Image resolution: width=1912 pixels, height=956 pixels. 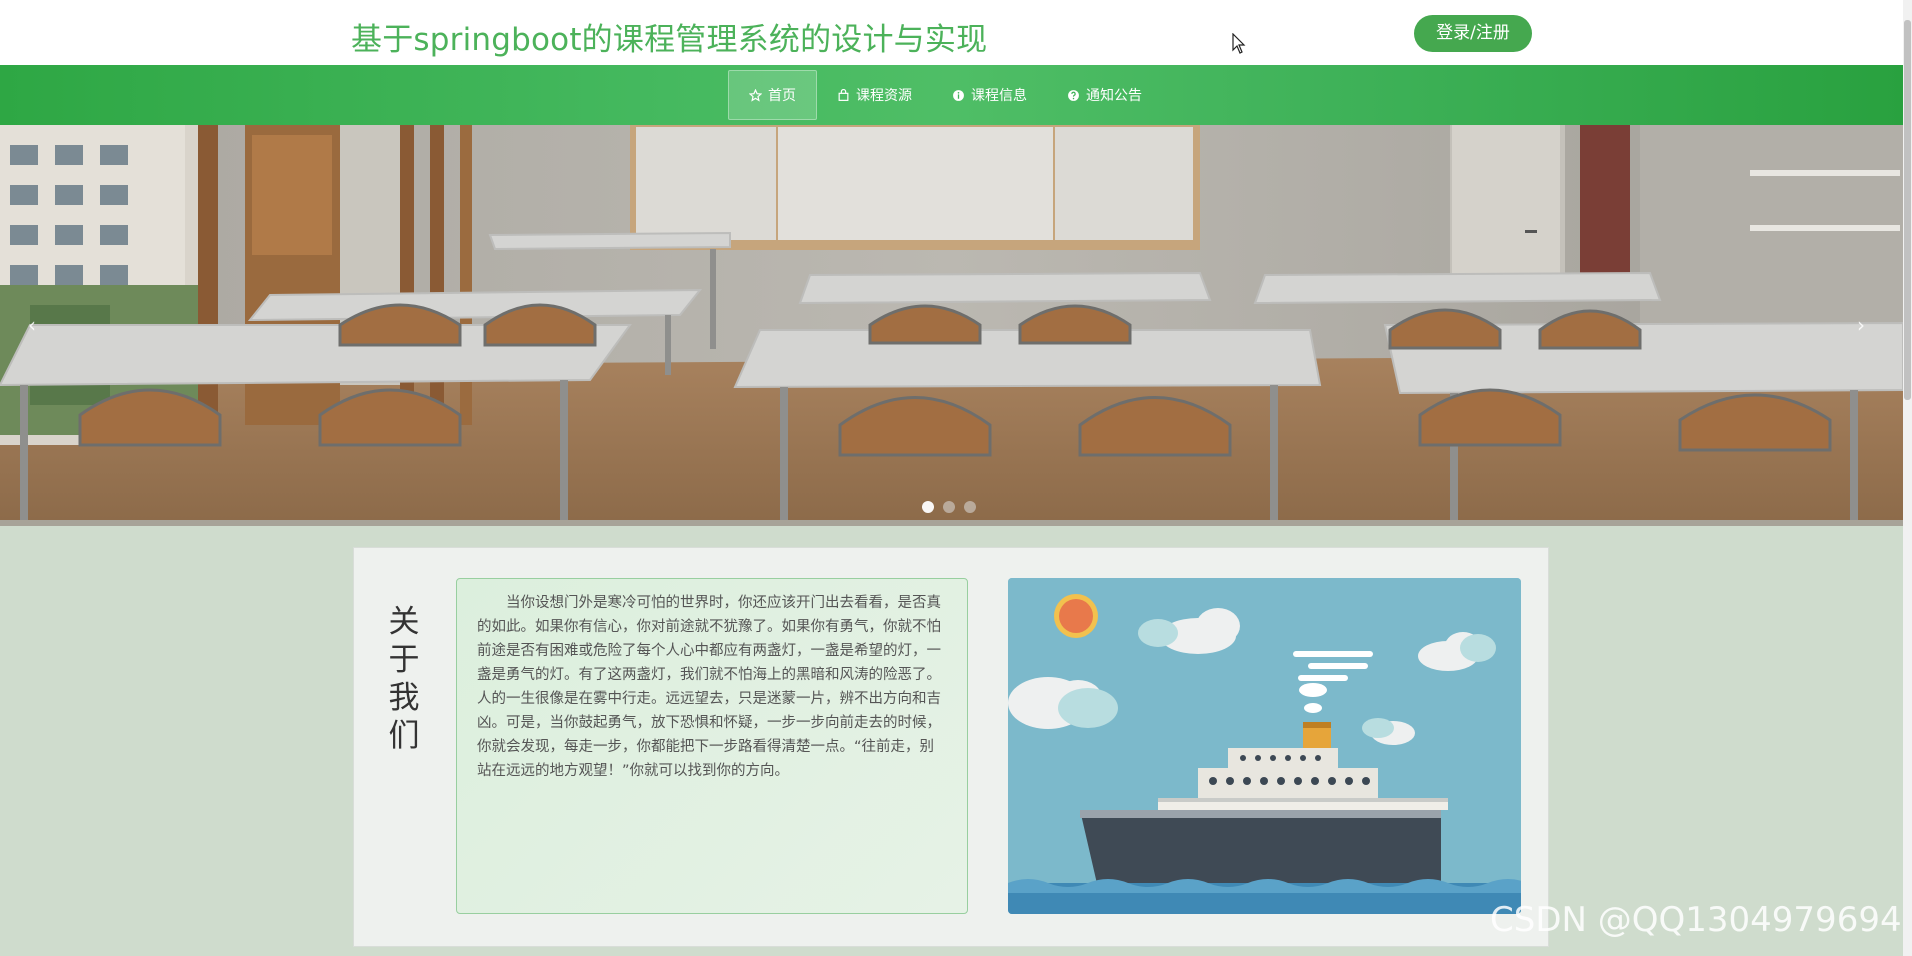 I want to click on about-title-char: 我, so click(x=404, y=698).